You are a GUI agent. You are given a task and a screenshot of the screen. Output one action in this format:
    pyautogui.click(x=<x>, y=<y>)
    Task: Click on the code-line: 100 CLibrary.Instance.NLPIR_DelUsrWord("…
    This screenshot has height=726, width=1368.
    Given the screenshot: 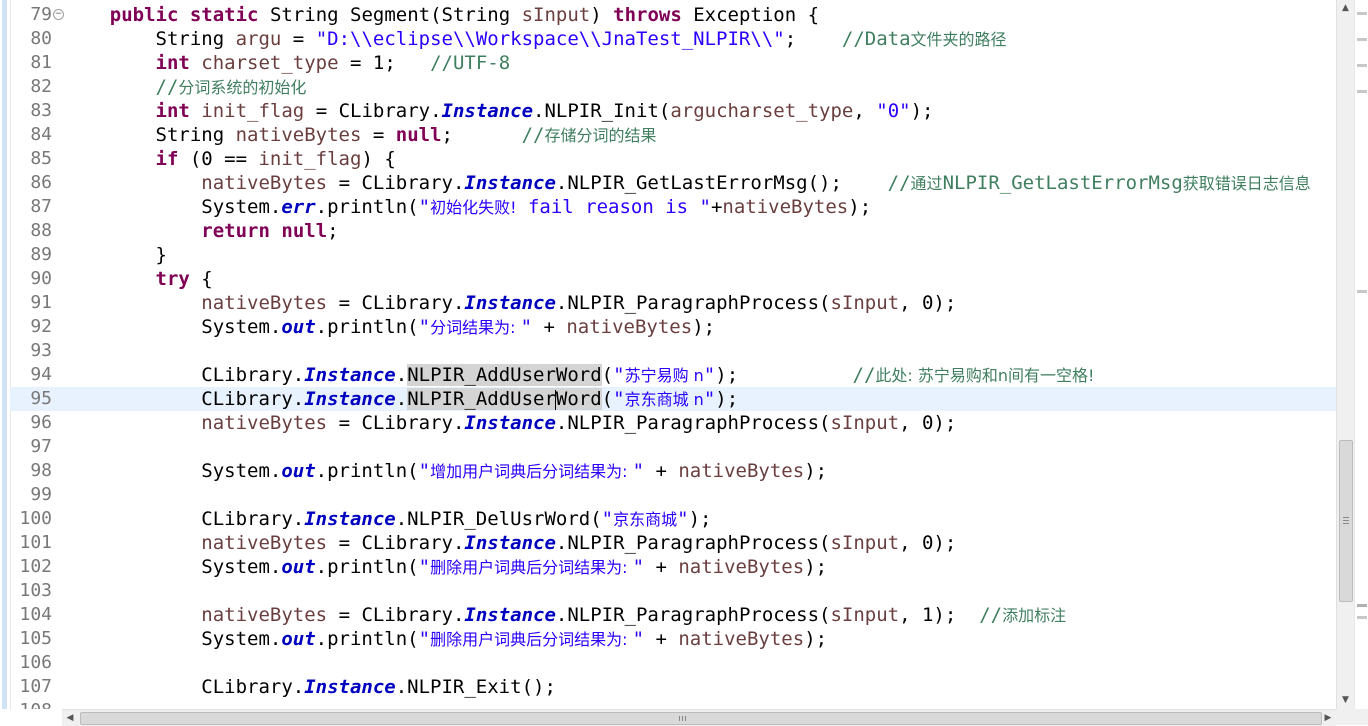 What is the action you would take?
    pyautogui.click(x=673, y=519)
    